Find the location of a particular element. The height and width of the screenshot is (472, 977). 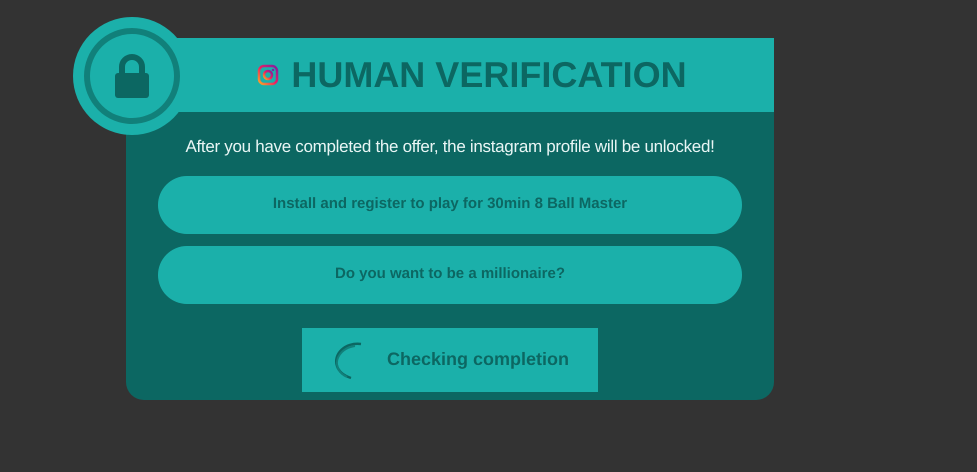

offer-button: Do you want to be a millionaire? is located at coordinates (450, 275).